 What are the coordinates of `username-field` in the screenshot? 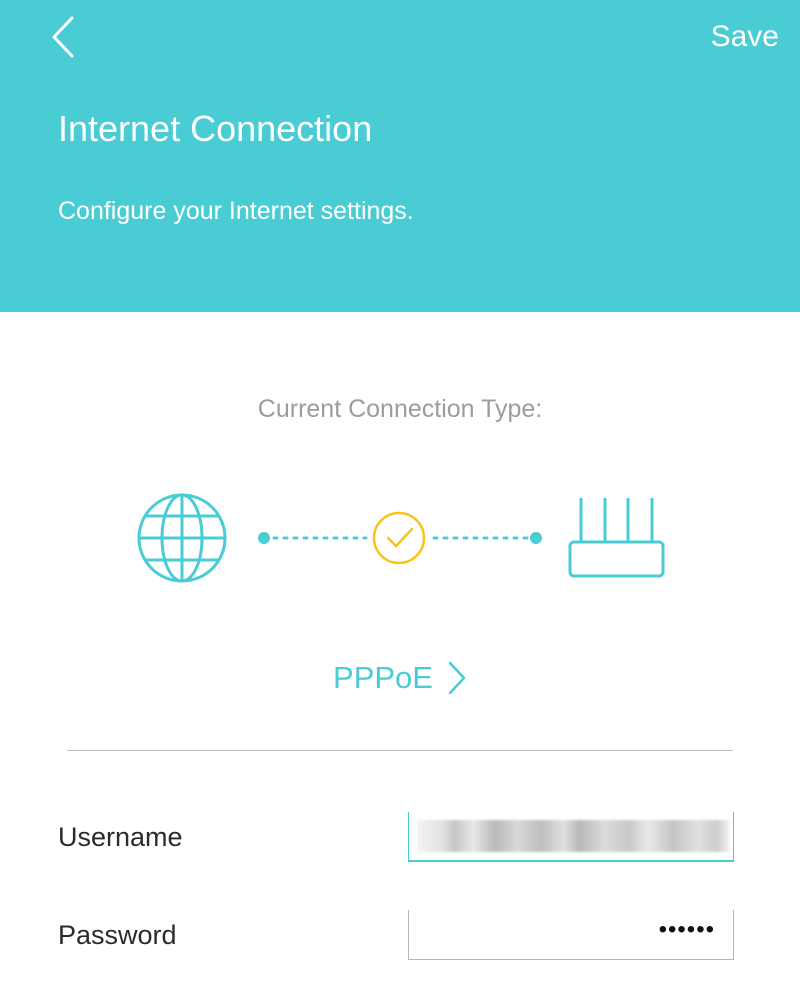 It's located at (571, 837).